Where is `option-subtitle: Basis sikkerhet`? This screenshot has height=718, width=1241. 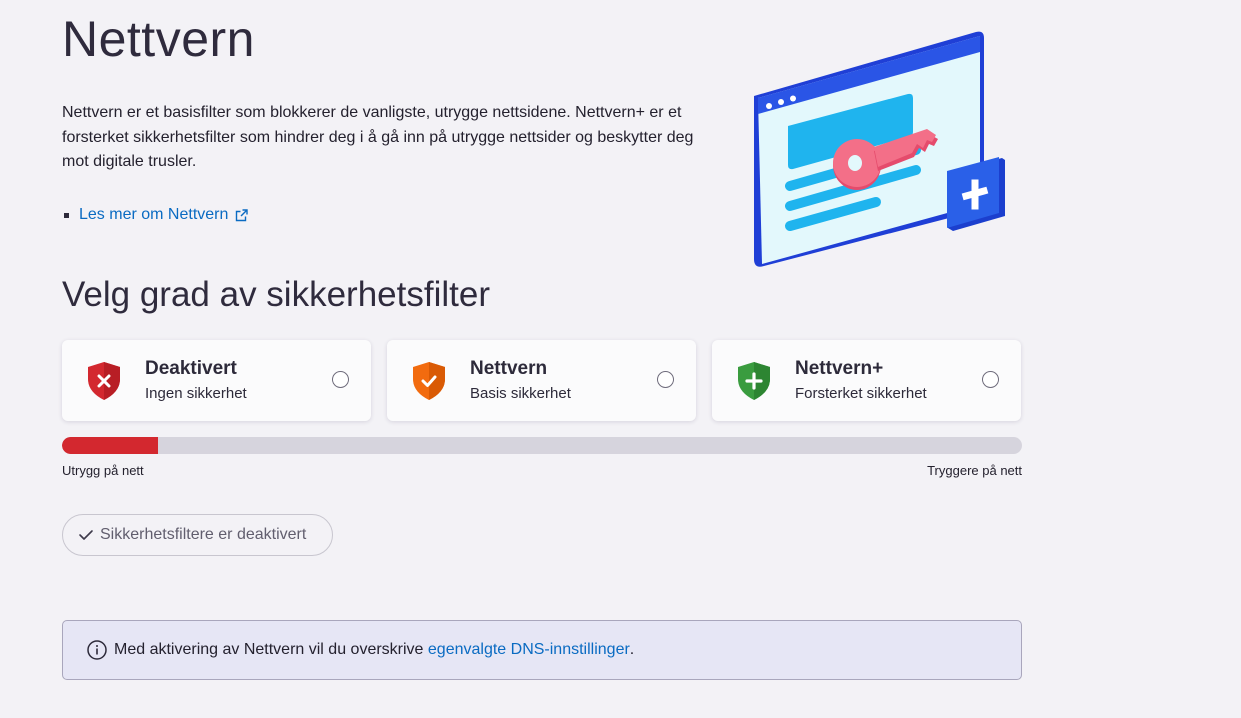 option-subtitle: Basis sikkerhet is located at coordinates (520, 393).